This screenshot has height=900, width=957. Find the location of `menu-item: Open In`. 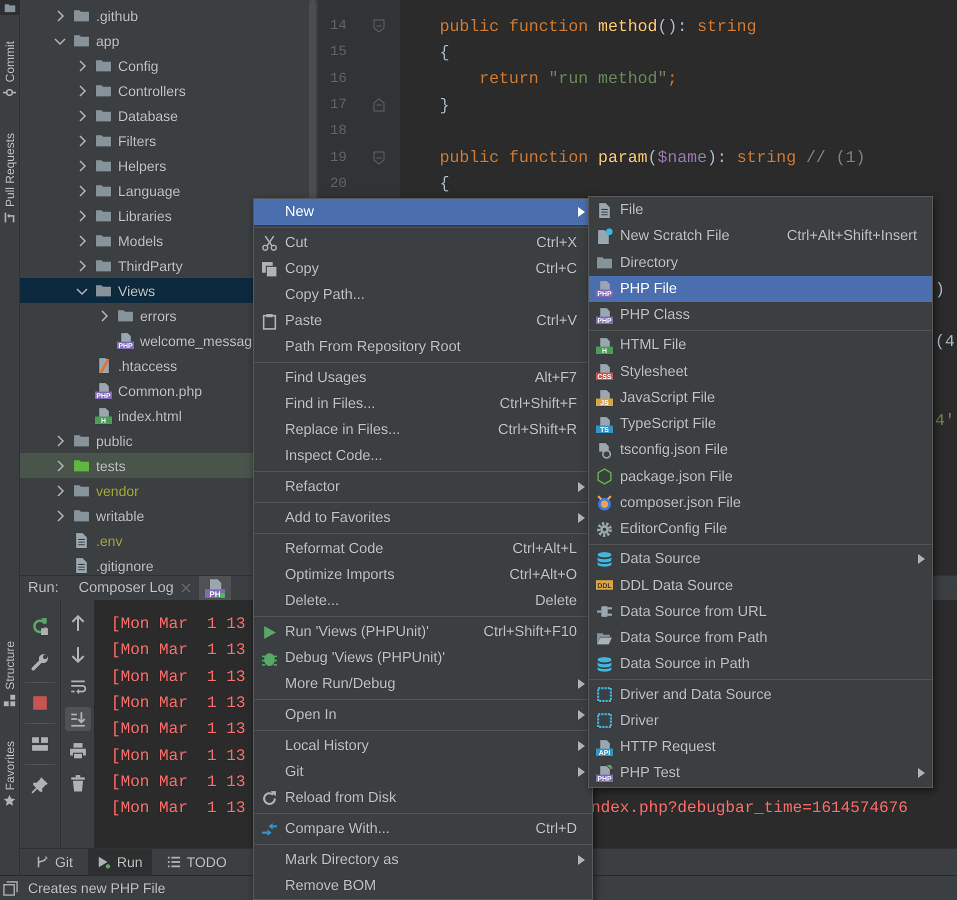

menu-item: Open In is located at coordinates (423, 715).